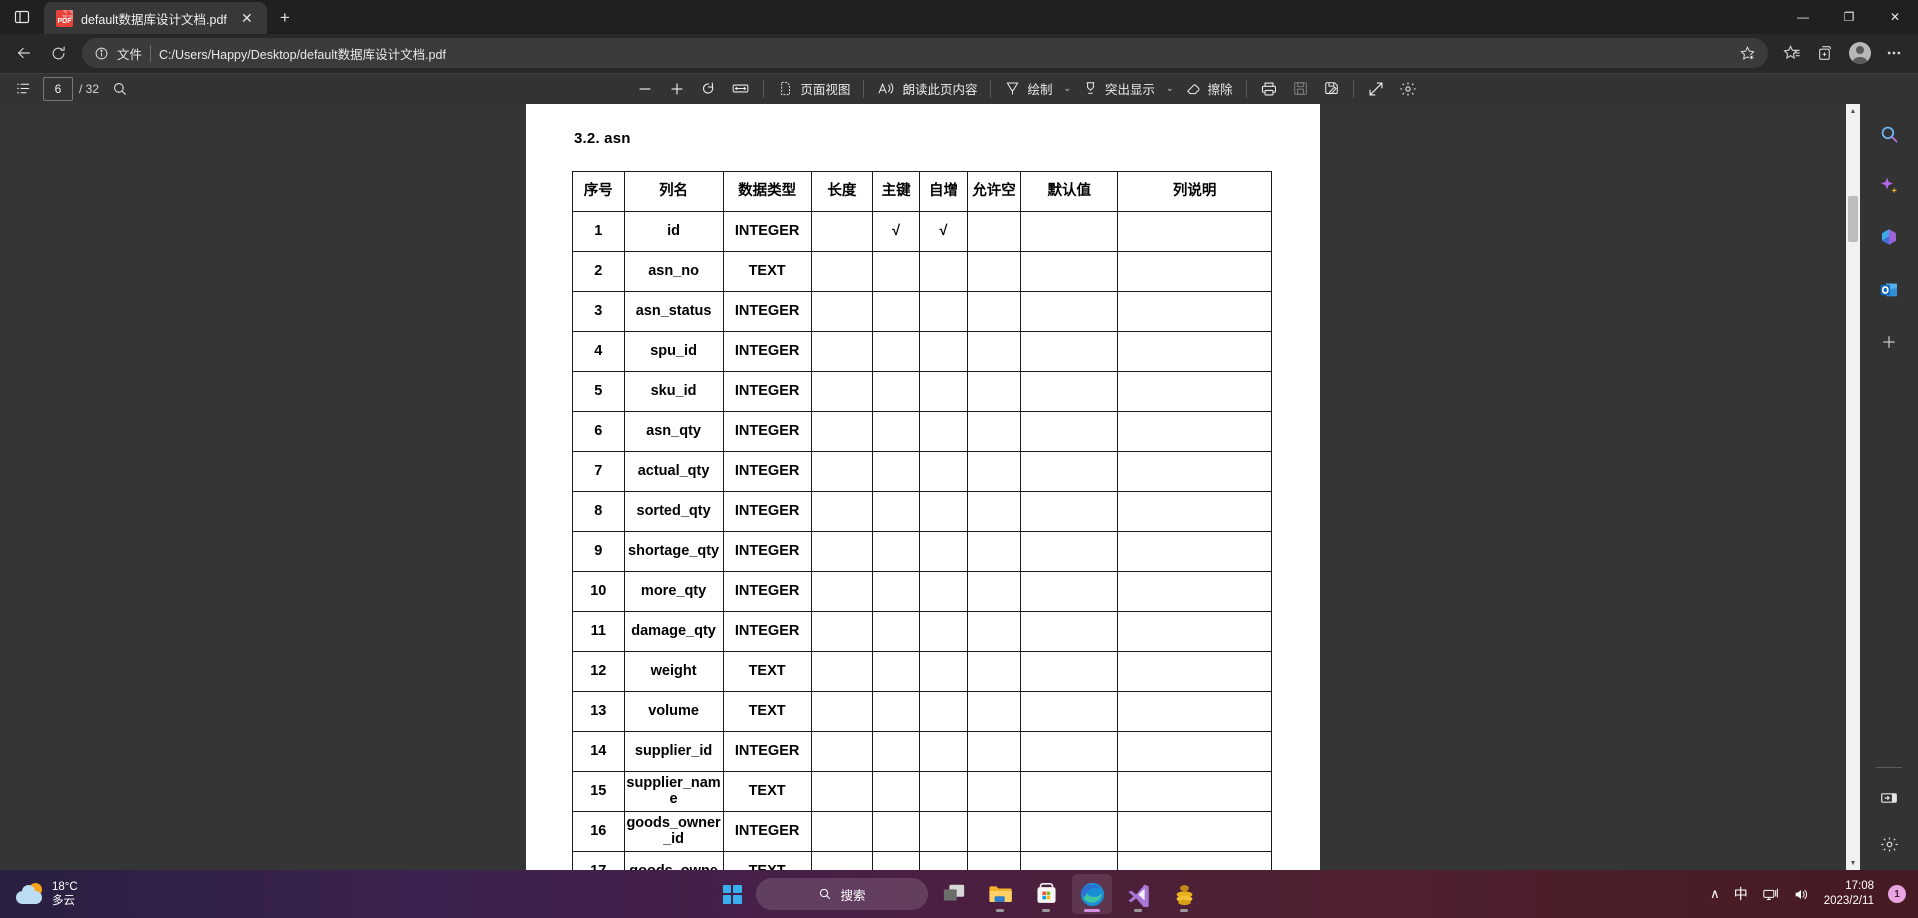 The image size is (1918, 918). Describe the element at coordinates (673, 860) in the screenshot. I see `table-cell: goods_owne` at that location.